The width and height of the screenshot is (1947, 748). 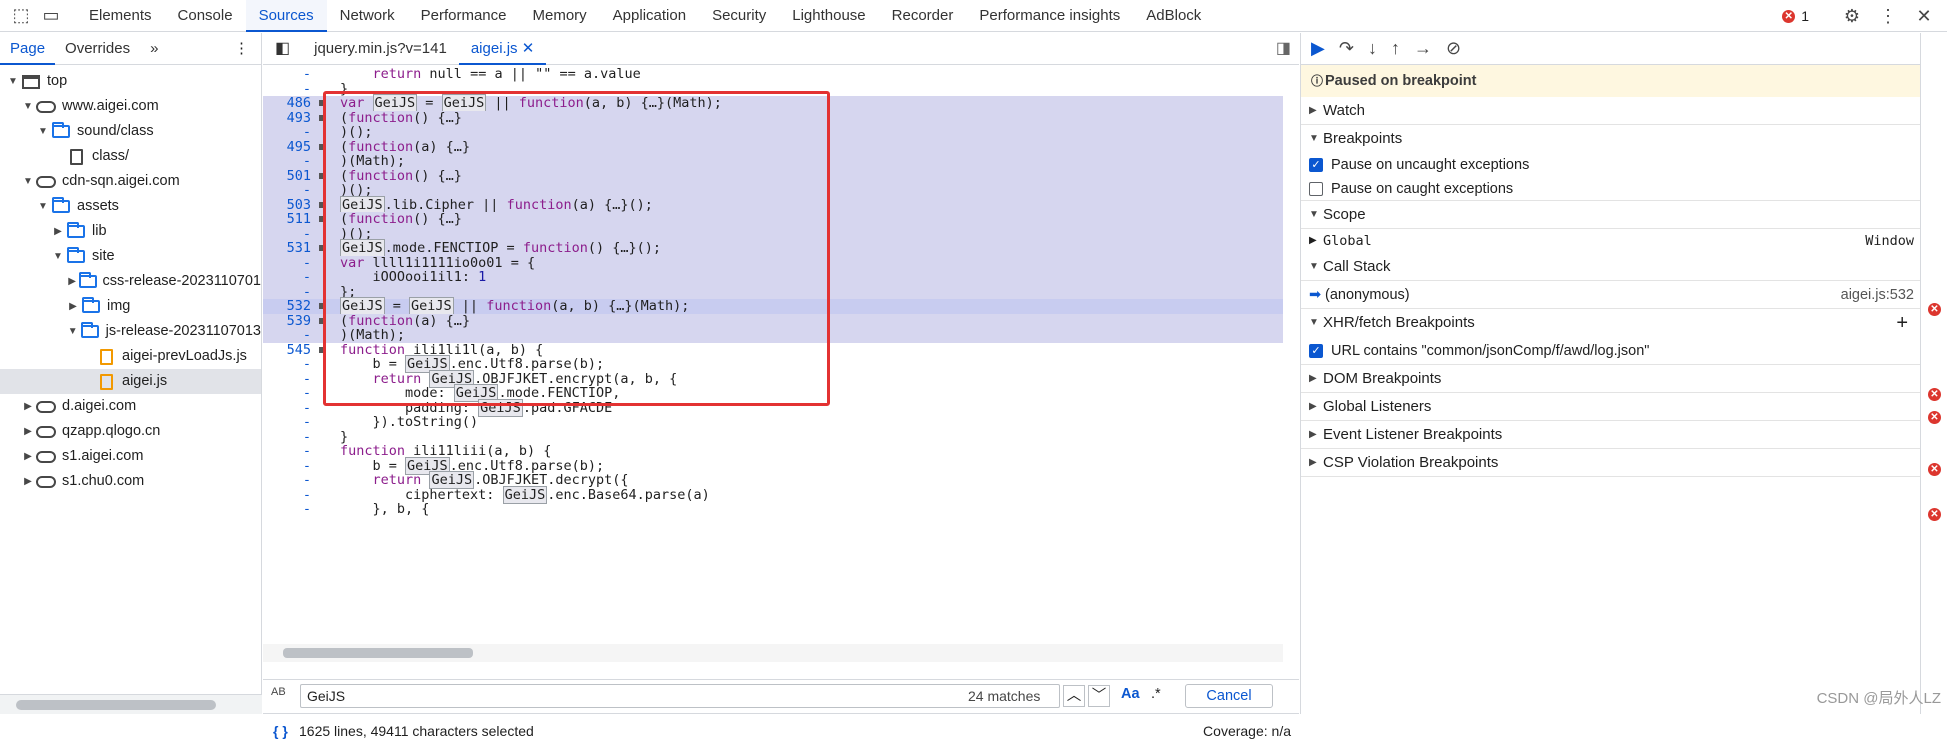 What do you see at coordinates (21, 16) in the screenshot?
I see `inspect-element-icon: ⬚` at bounding box center [21, 16].